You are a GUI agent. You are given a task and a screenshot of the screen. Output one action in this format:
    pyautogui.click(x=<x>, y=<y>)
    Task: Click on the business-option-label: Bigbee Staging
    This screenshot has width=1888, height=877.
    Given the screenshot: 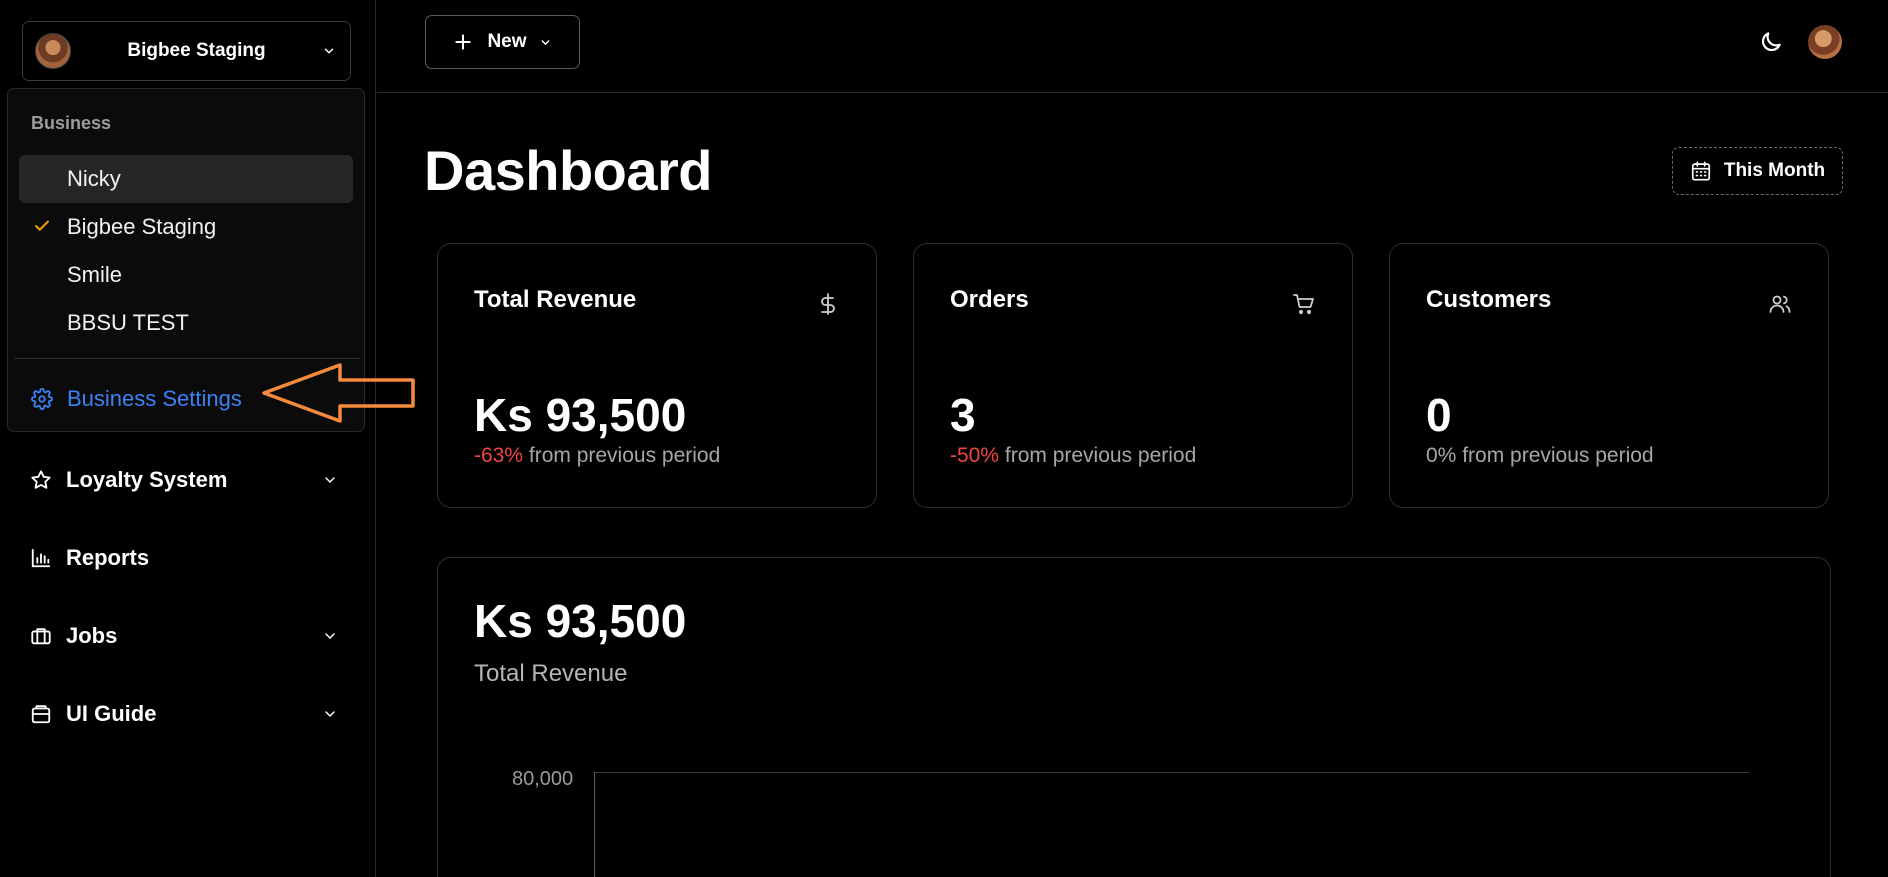 What is the action you would take?
    pyautogui.click(x=142, y=226)
    